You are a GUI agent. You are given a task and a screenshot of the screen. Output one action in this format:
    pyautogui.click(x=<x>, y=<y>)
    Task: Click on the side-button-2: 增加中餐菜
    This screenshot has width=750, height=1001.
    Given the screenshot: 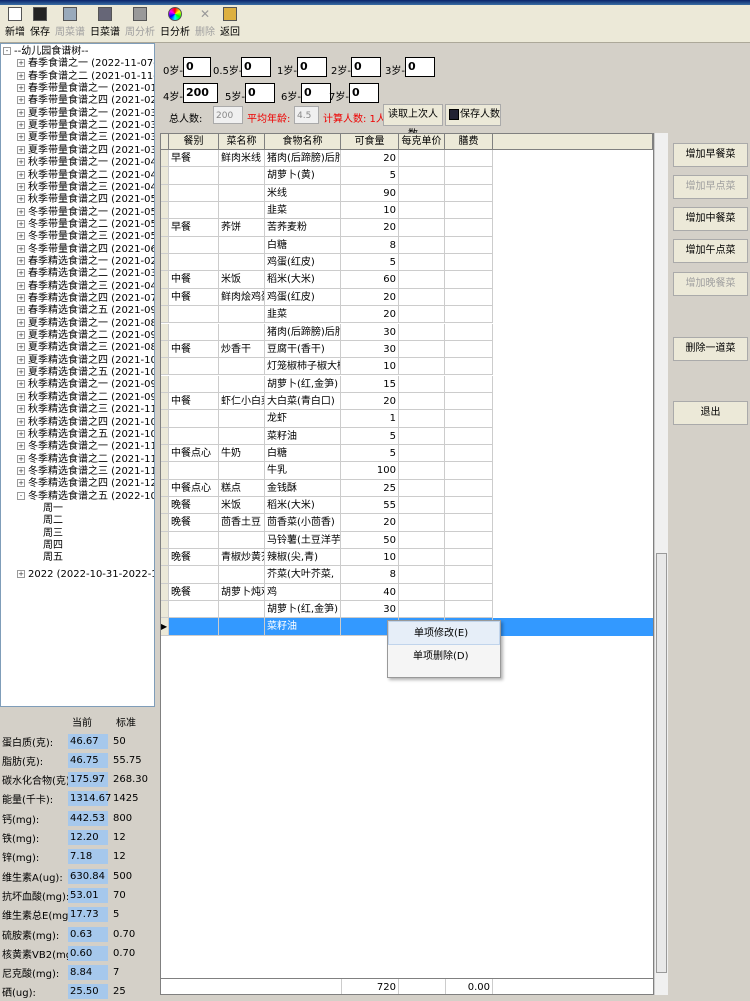 What is the action you would take?
    pyautogui.click(x=710, y=219)
    